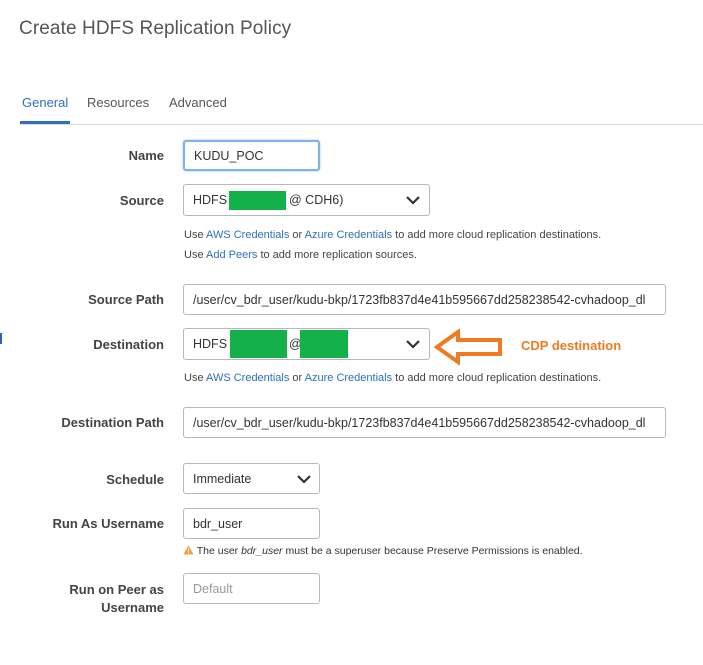 Image resolution: width=703 pixels, height=665 pixels. I want to click on destination-path-label: Destination Path, so click(112, 422).